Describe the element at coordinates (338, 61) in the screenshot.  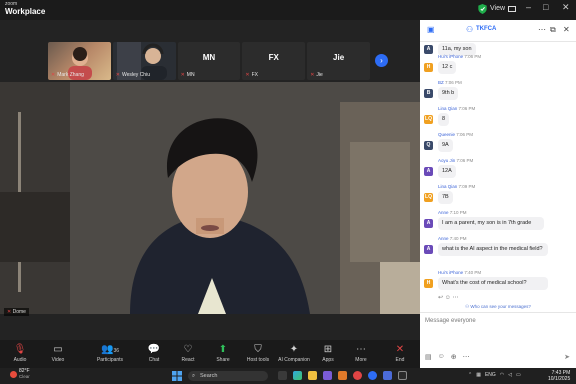
I see `participant-tile: Jie ✕ Jie` at that location.